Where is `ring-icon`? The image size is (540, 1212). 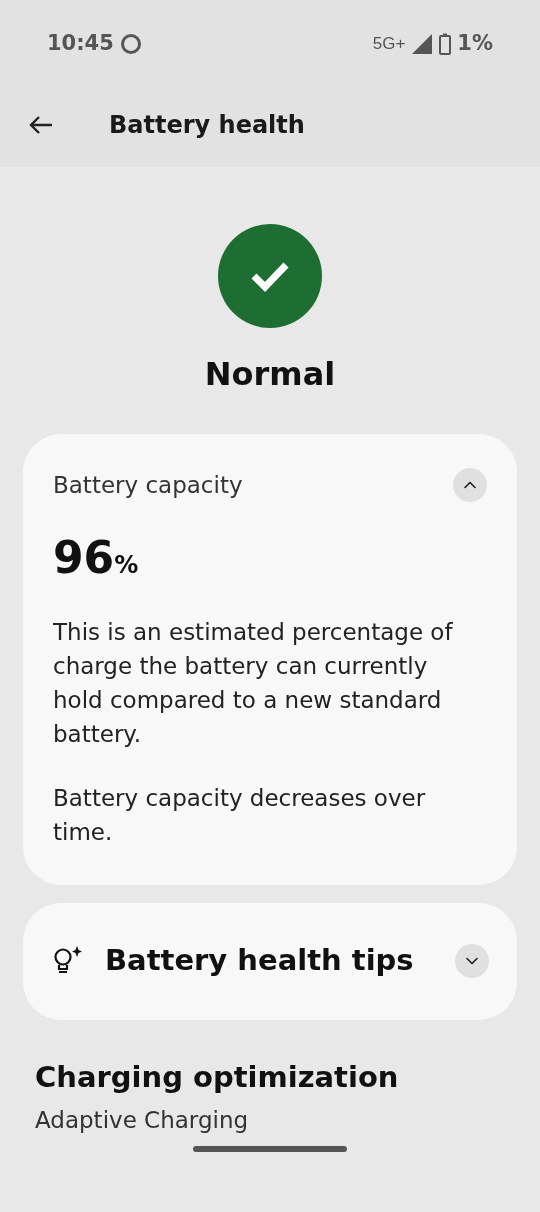 ring-icon is located at coordinates (130, 44).